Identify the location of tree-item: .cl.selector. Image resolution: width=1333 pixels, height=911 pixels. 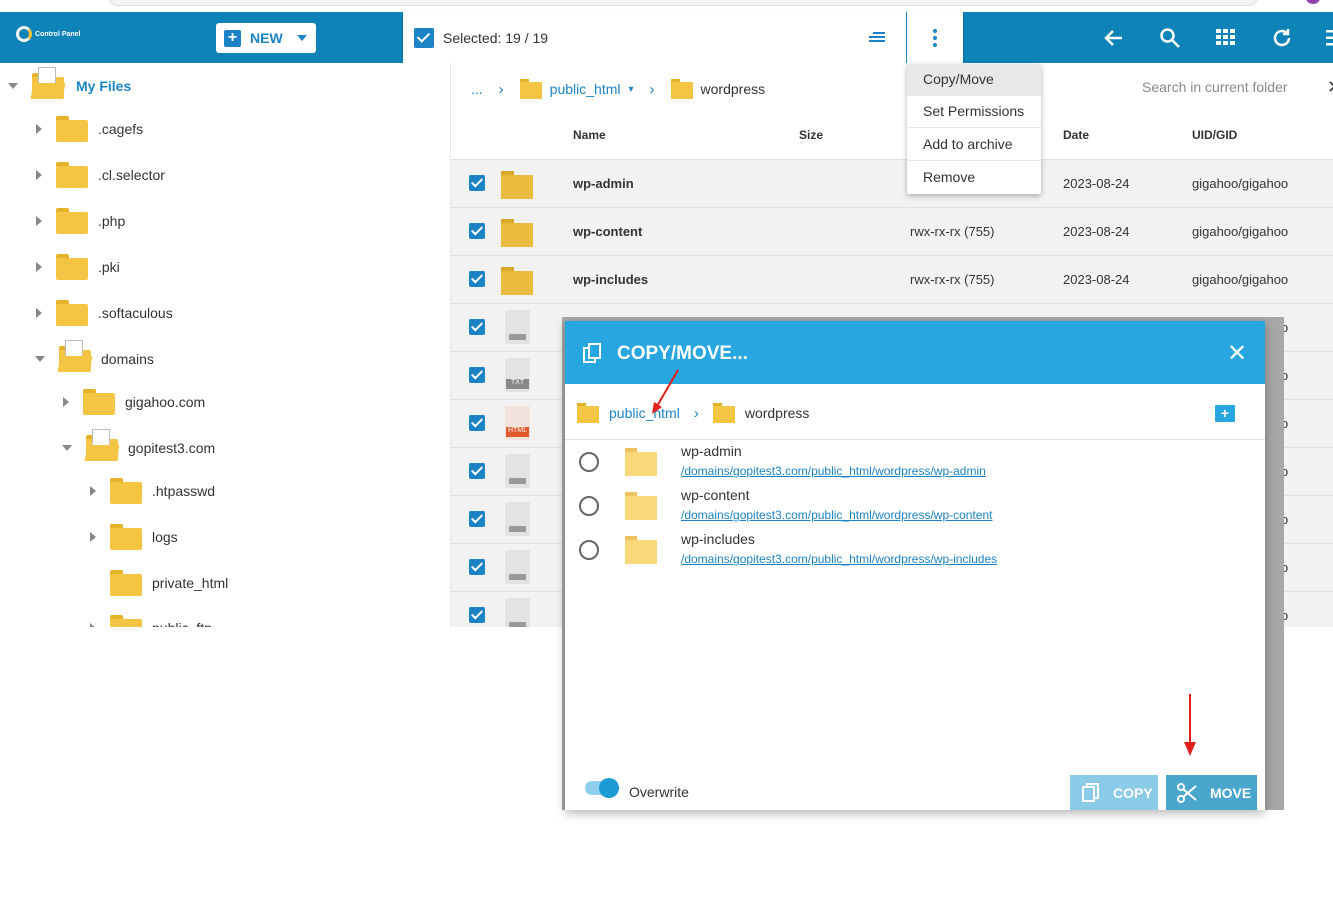
(100, 175).